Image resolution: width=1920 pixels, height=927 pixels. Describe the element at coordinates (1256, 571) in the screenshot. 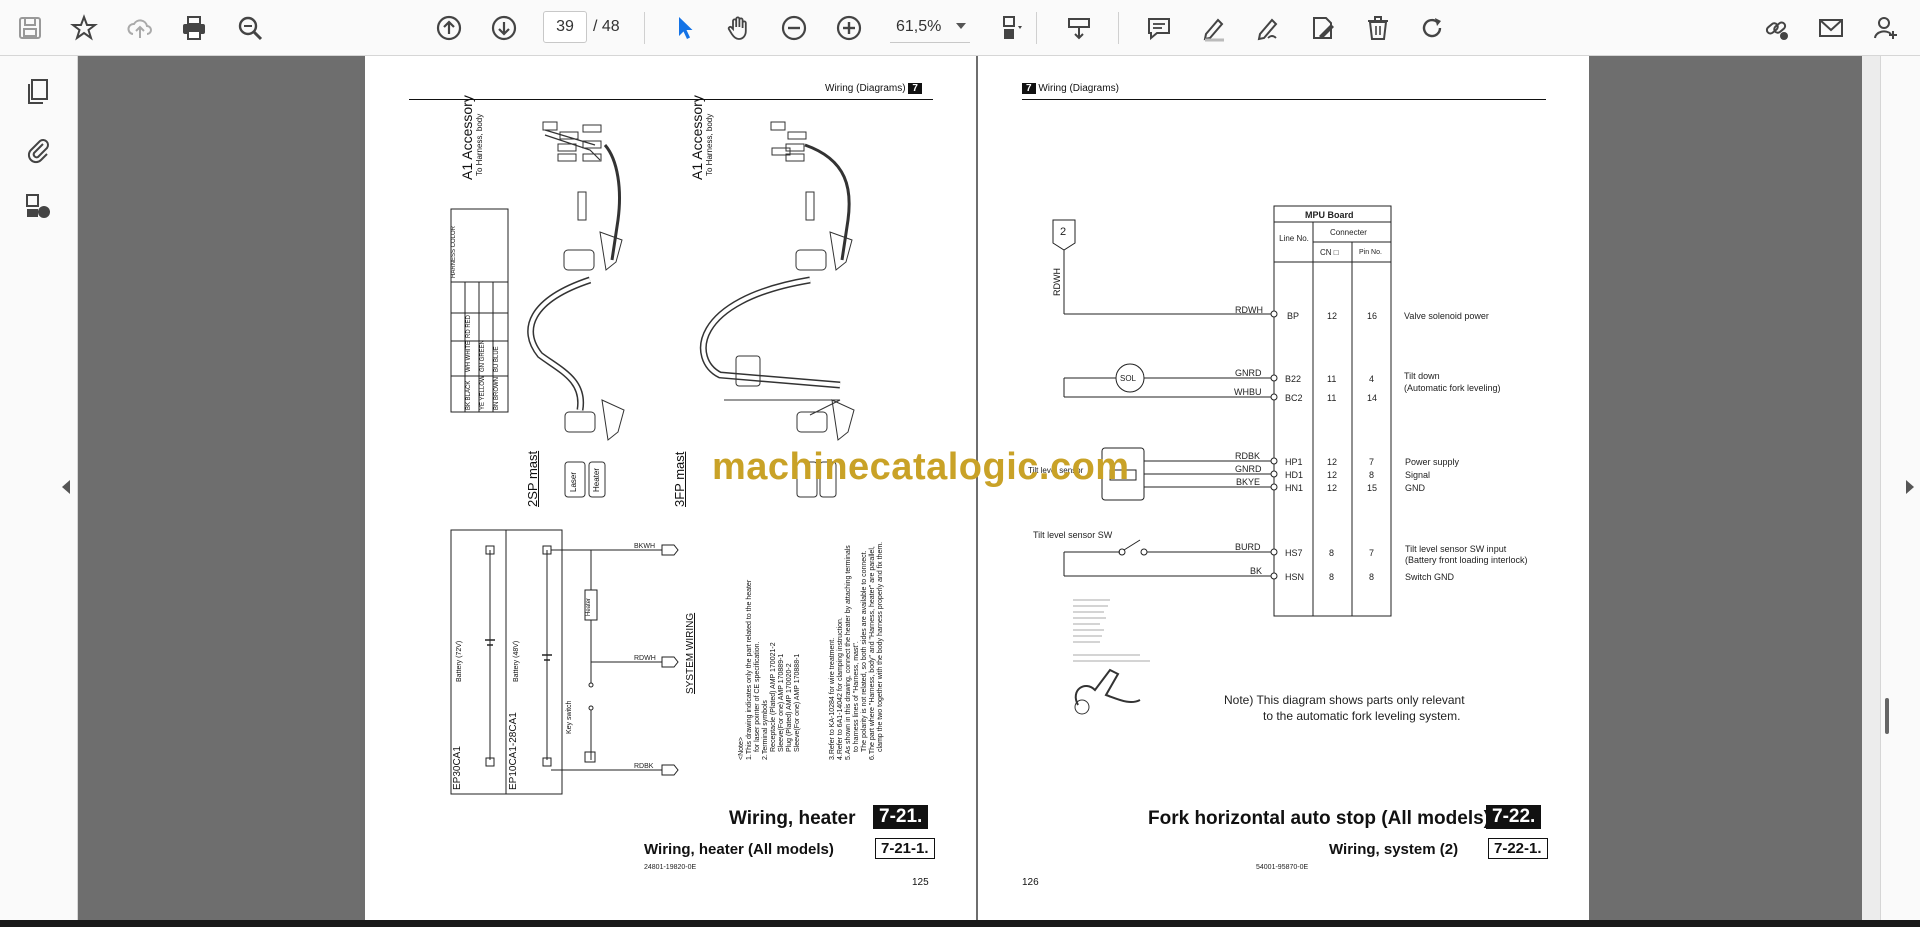

I see `wire-label: BK` at that location.